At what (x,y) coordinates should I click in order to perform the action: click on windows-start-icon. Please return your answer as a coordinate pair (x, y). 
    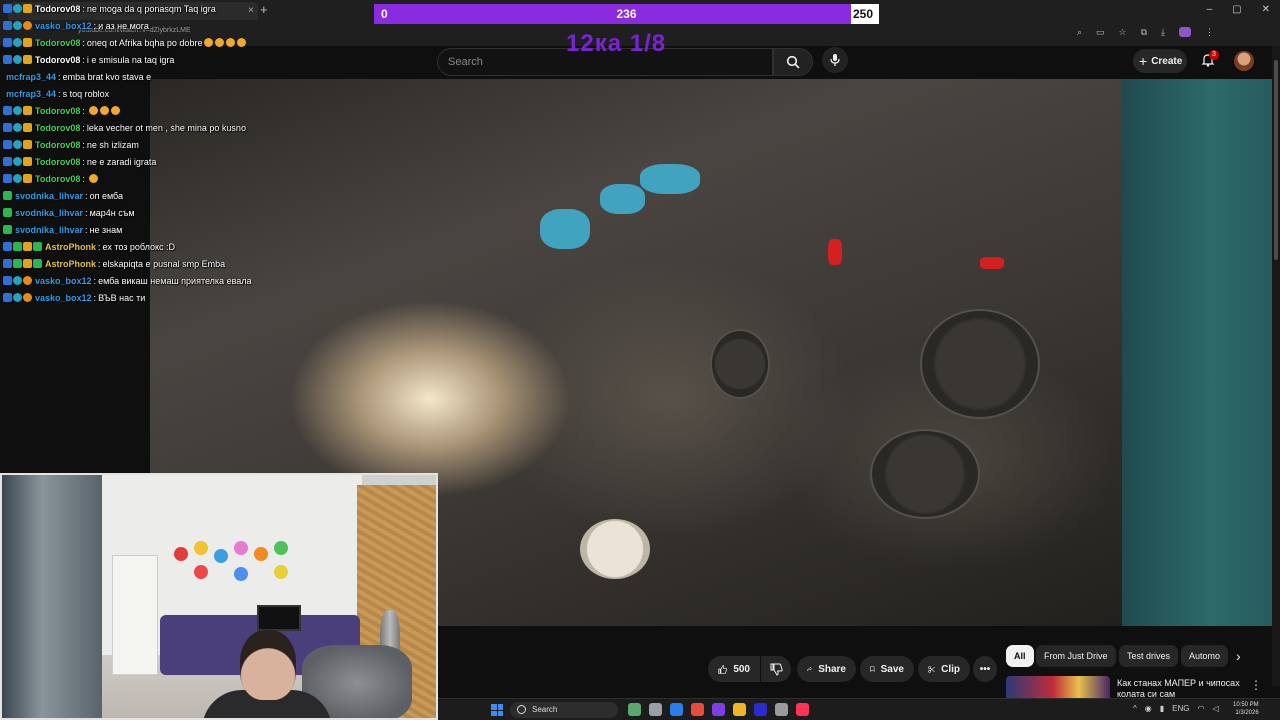
    Looking at the image, I should click on (497, 710).